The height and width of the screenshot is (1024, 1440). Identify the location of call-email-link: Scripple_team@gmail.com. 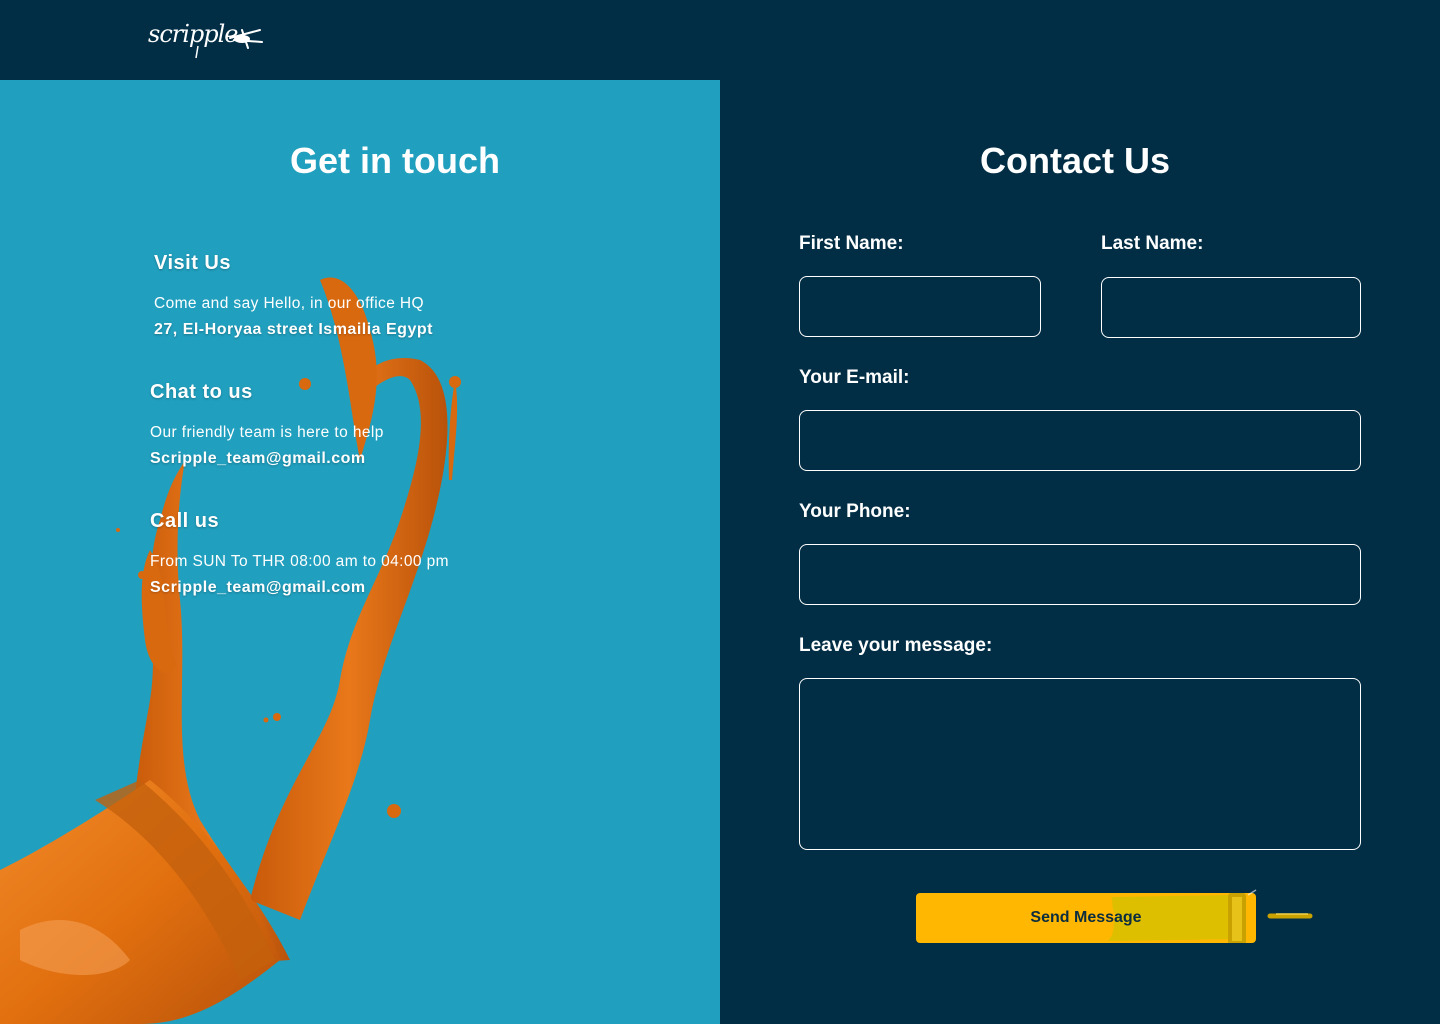
(299, 588).